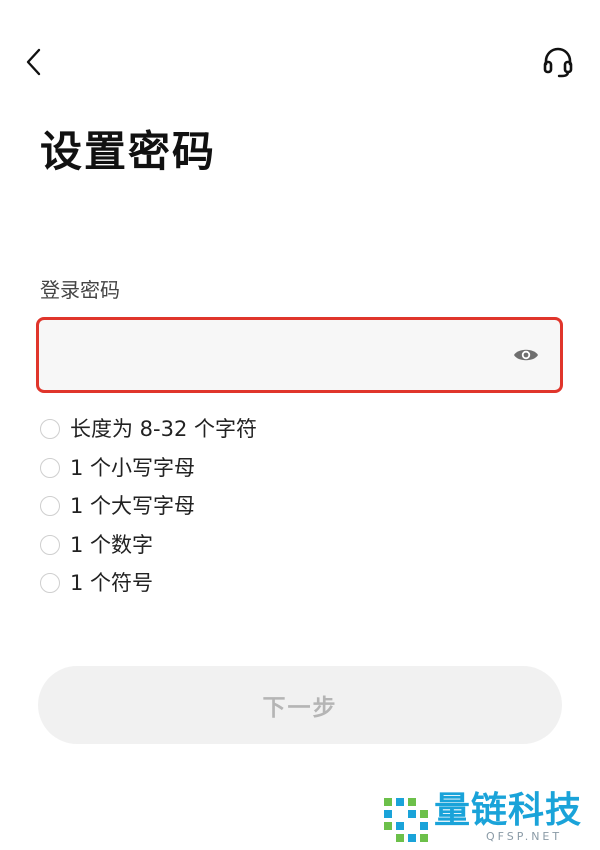 The image size is (600, 850). I want to click on eye-icon, so click(526, 355).